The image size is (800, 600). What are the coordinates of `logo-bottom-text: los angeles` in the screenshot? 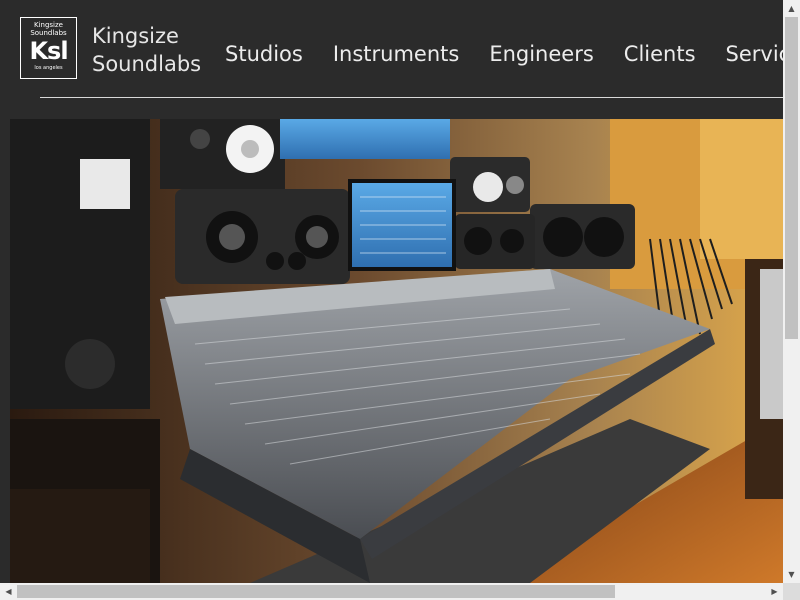 It's located at (48, 68).